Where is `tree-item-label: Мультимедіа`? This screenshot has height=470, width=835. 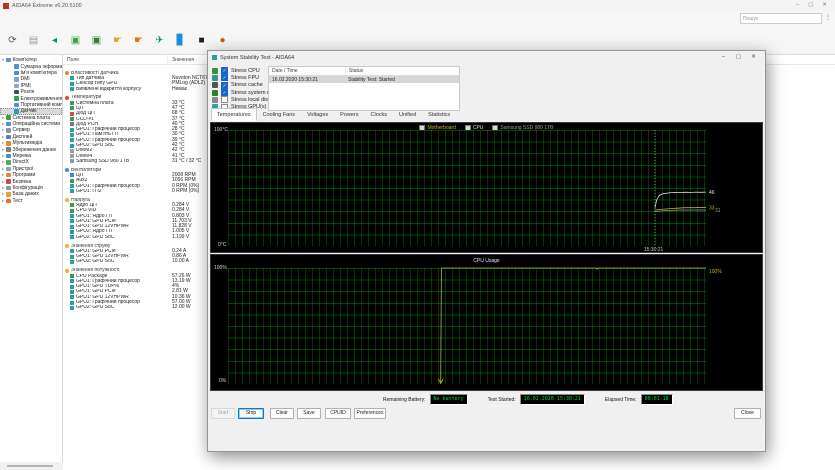 tree-item-label: Мультимедіа is located at coordinates (27, 143).